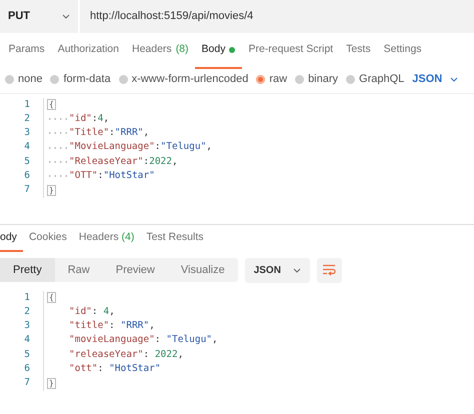 The width and height of the screenshot is (474, 414). I want to click on body-type-radio: none, so click(23, 79).